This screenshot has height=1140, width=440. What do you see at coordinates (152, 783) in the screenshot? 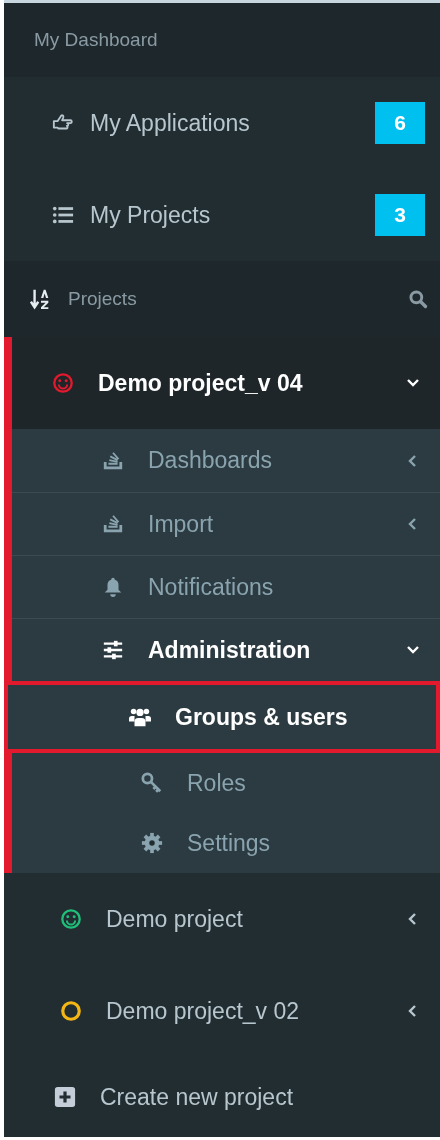
I see `key-icon` at bounding box center [152, 783].